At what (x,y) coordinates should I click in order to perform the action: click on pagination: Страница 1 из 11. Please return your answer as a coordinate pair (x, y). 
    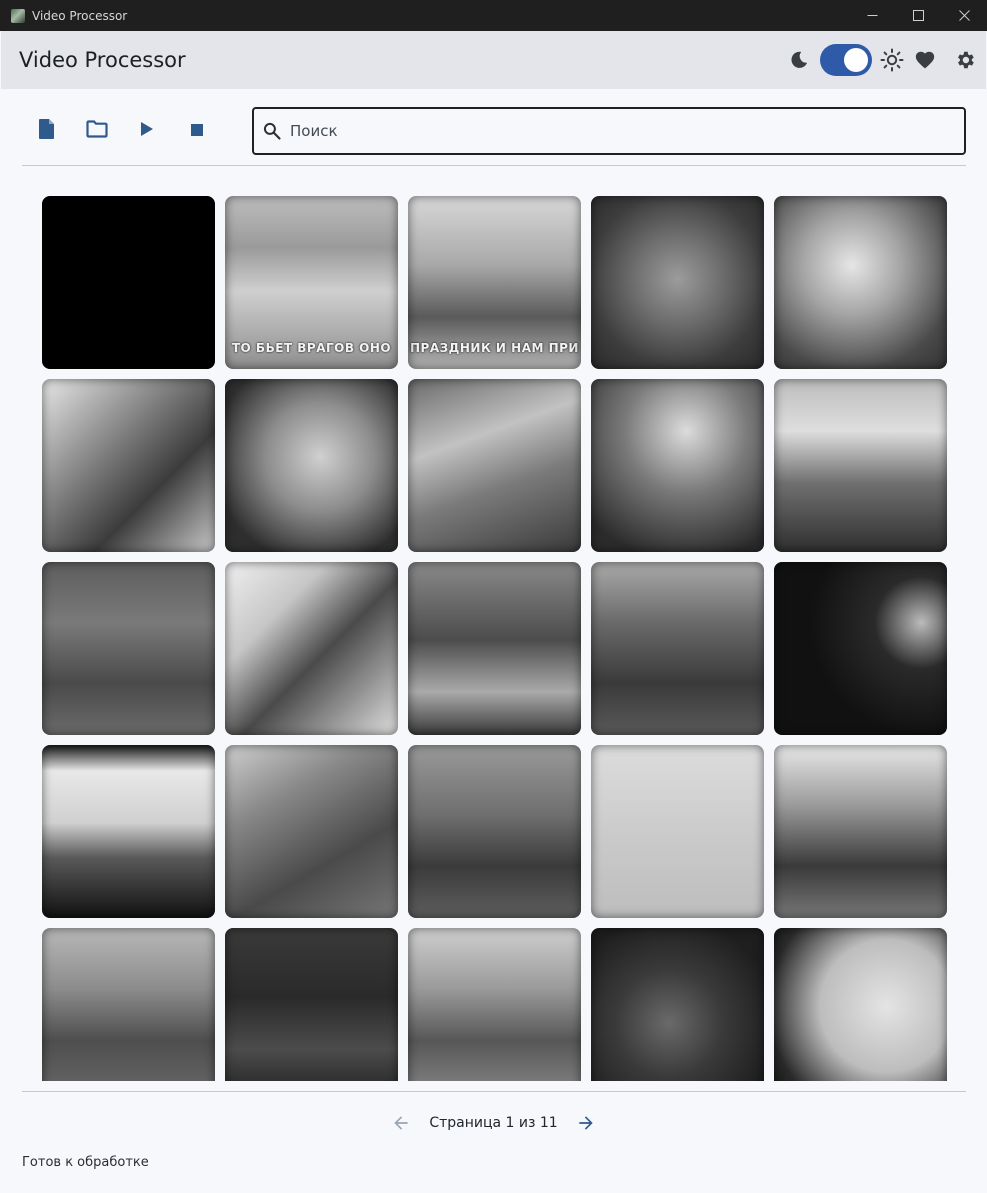
    Looking at the image, I should click on (493, 1123).